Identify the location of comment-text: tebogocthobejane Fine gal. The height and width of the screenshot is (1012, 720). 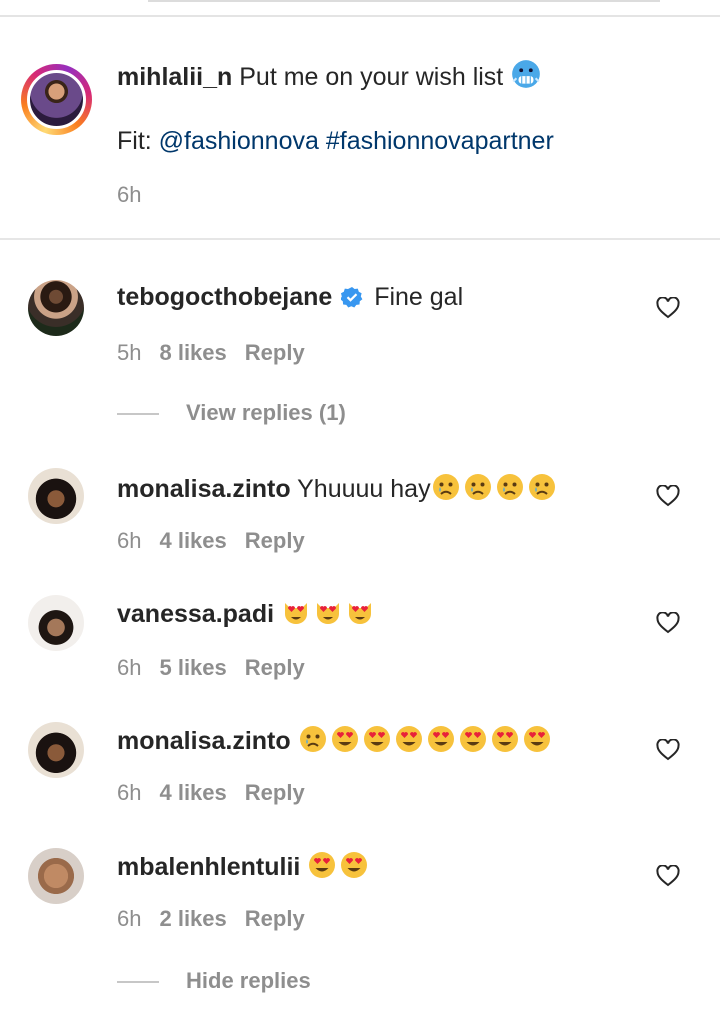
(290, 297).